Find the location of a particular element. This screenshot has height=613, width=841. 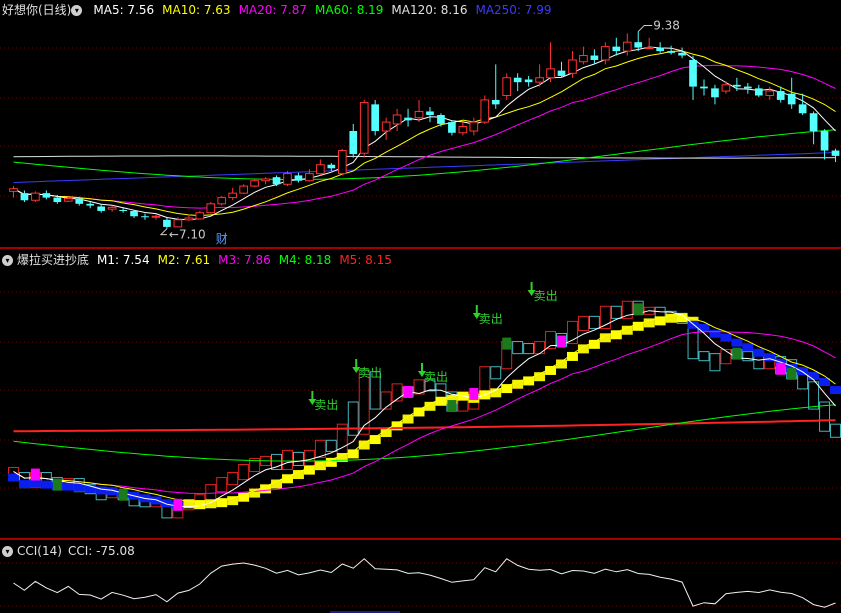

indicator-legend-items: M1: 7.54 M2: 7.61 M3: 7.86 M4: 8.18 M5: 8.15 is located at coordinates (240, 260).